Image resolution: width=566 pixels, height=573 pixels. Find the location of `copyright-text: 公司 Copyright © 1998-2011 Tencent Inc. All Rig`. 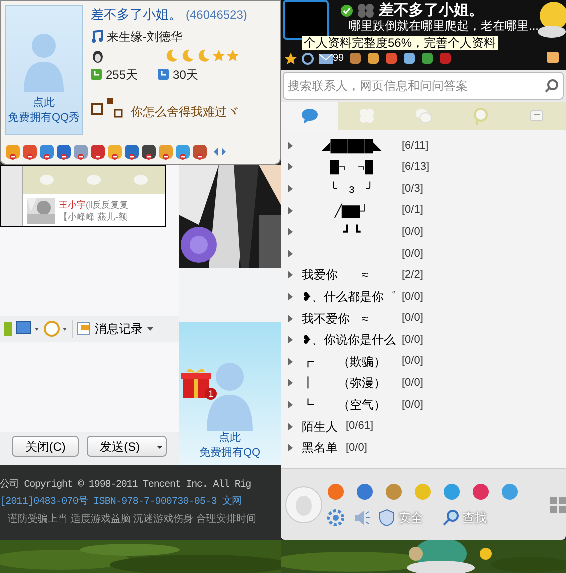

copyright-text: 公司 Copyright © 1998-2011 Tencent Inc. All Rig is located at coordinates (126, 485).